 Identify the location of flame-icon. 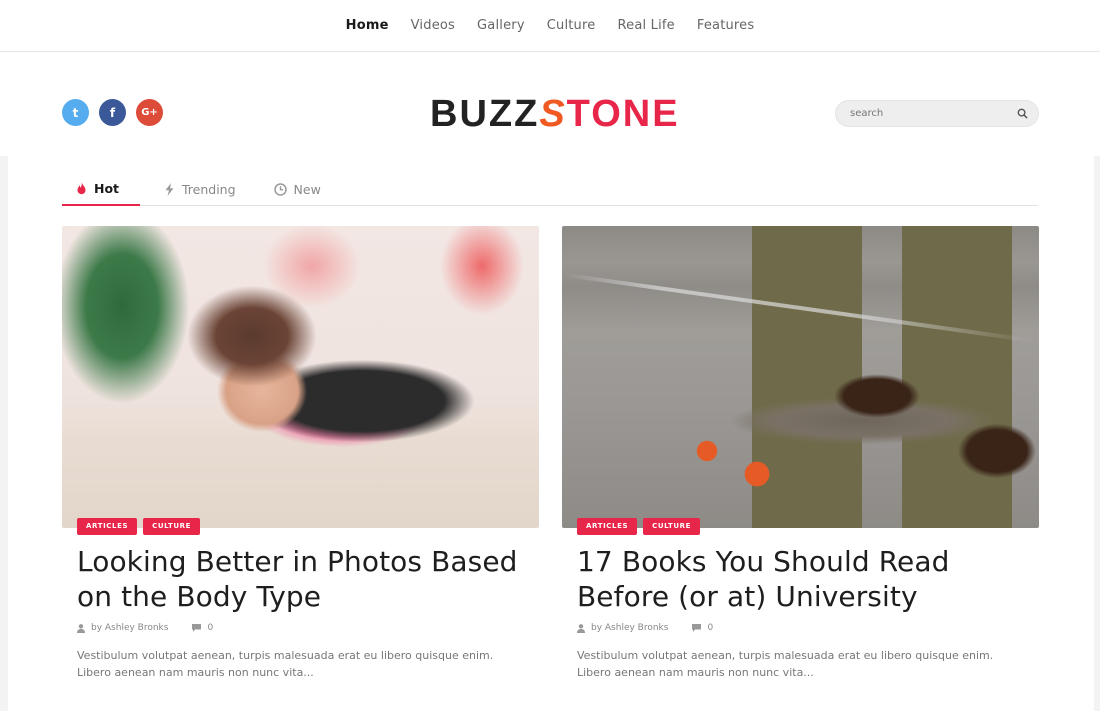
(81, 187).